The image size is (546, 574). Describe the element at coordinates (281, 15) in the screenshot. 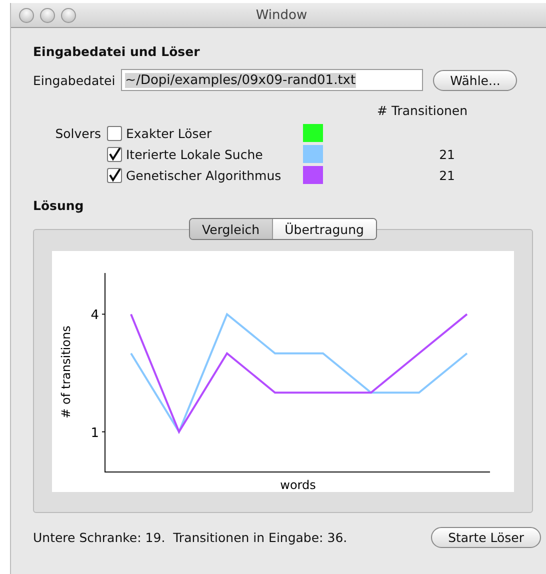

I see `window-title: Window` at that location.